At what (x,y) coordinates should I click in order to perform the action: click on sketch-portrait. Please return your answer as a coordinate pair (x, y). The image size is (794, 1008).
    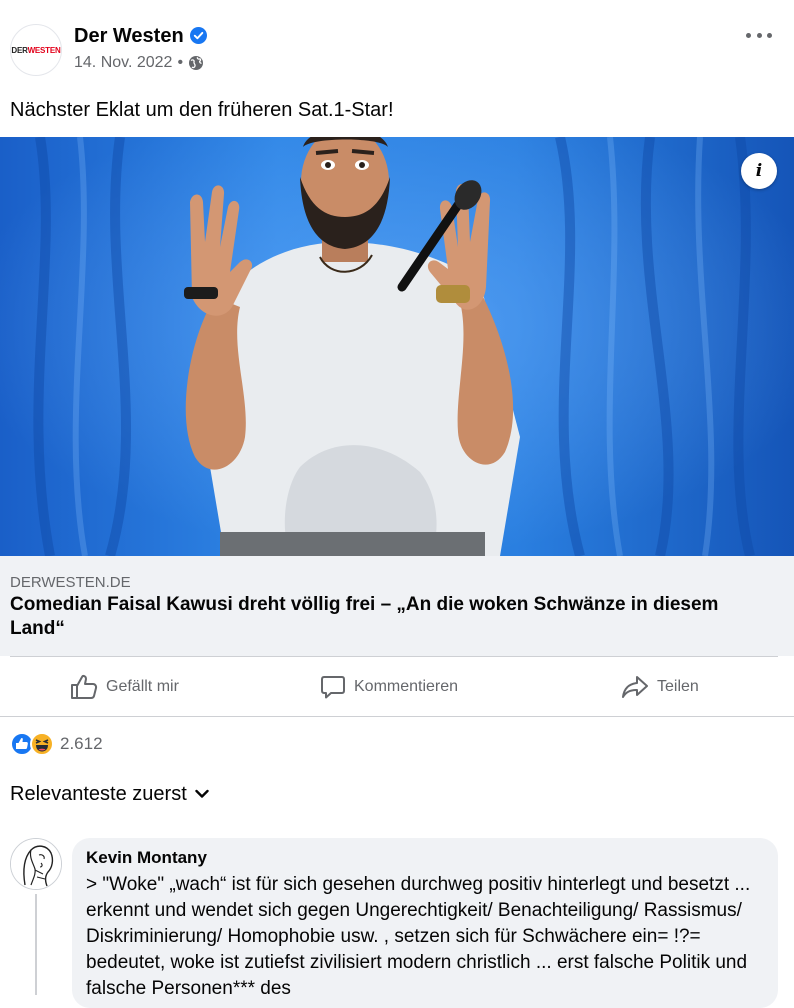
    Looking at the image, I should click on (36, 864).